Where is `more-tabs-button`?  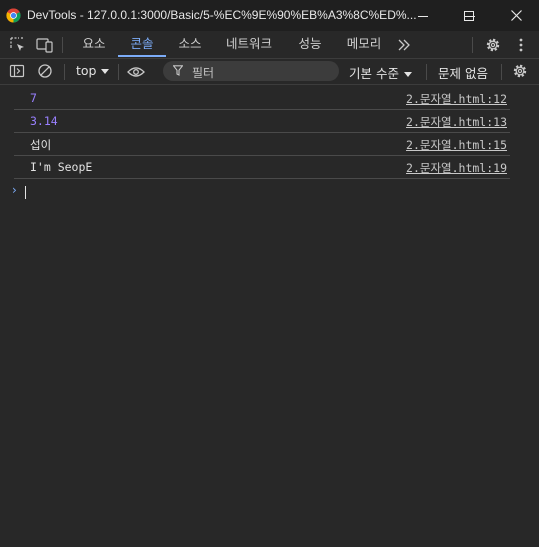
more-tabs-button is located at coordinates (404, 45).